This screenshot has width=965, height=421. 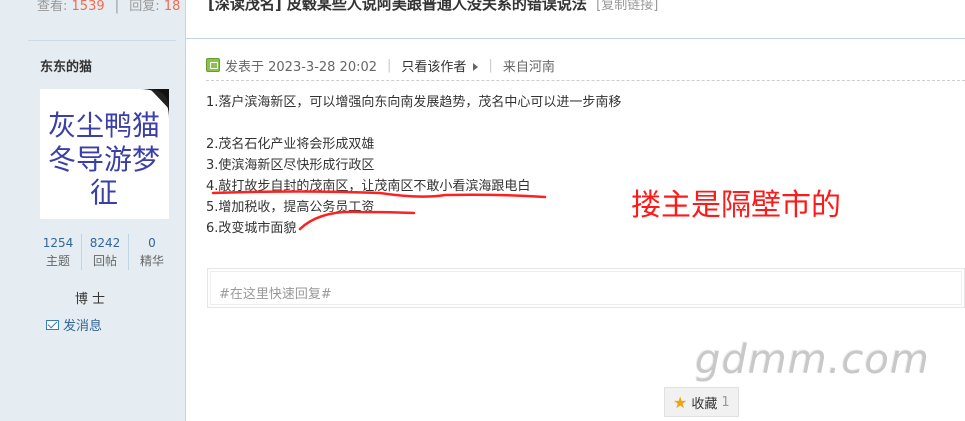 What do you see at coordinates (680, 402) in the screenshot?
I see `star-icon: ★` at bounding box center [680, 402].